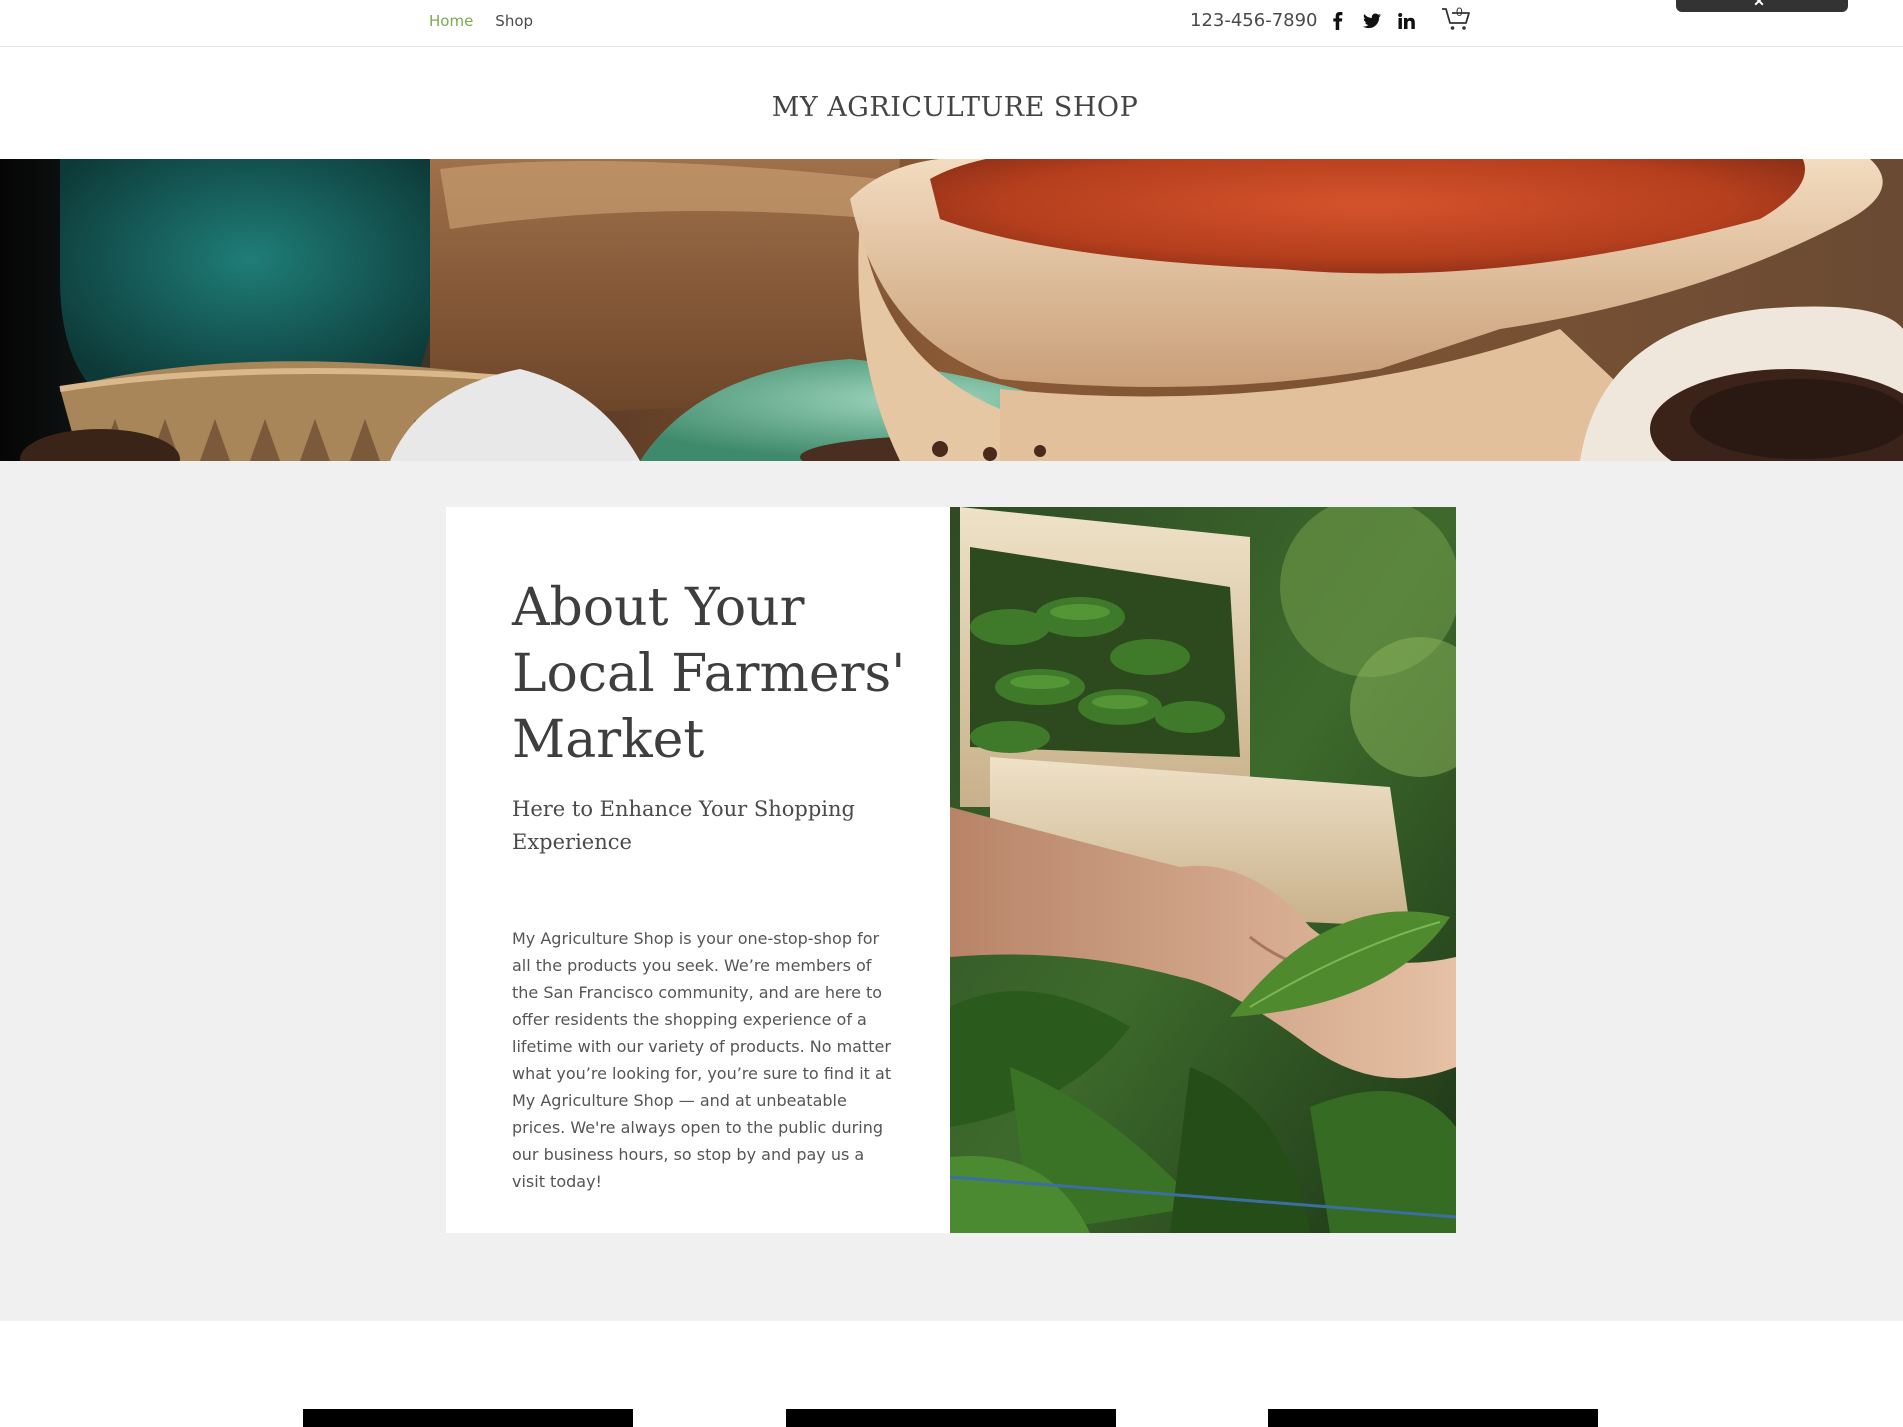 This screenshot has height=1427, width=1903. What do you see at coordinates (1203, 870) in the screenshot?
I see `farmer-photo` at bounding box center [1203, 870].